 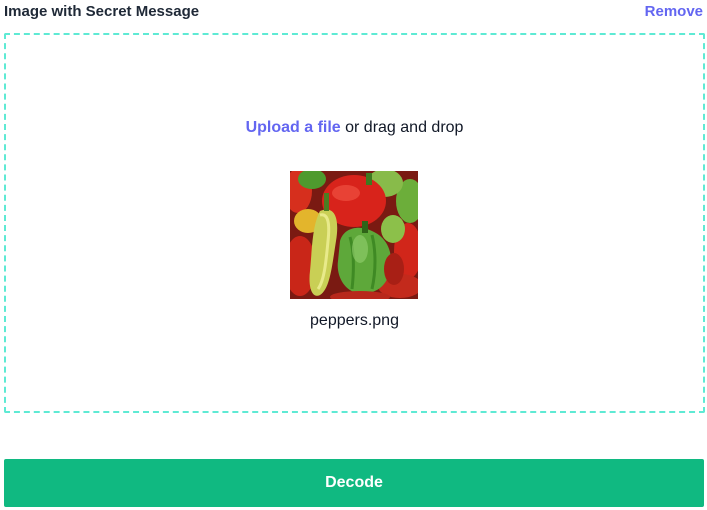 What do you see at coordinates (293, 127) in the screenshot?
I see `upload-file-link: Upload a file` at bounding box center [293, 127].